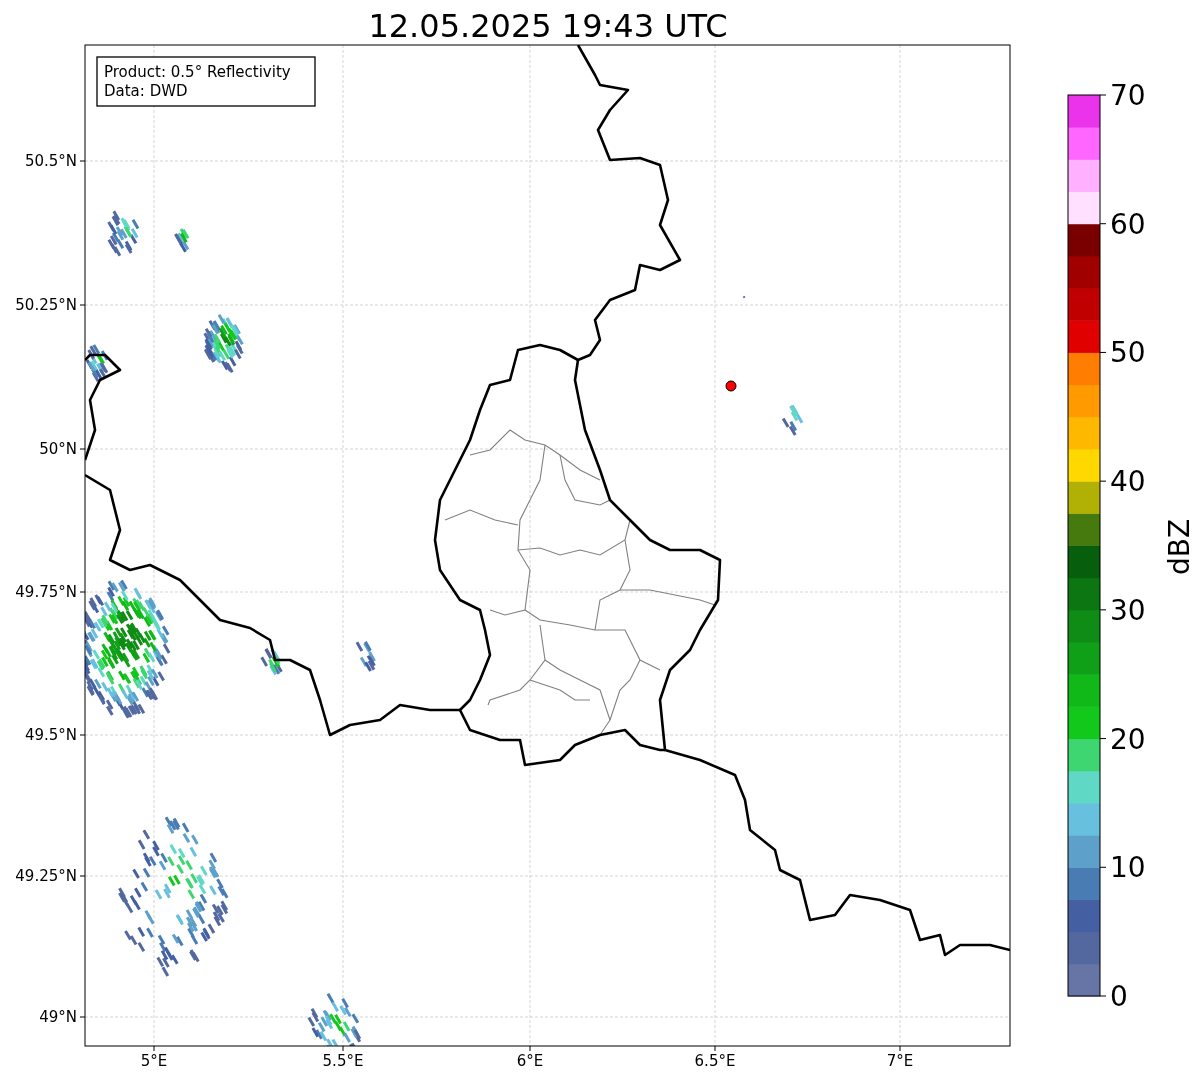 The width and height of the screenshot is (1202, 1081). I want to click on plot-title: 12.05.2025 19:43 UTC, so click(548, 26).